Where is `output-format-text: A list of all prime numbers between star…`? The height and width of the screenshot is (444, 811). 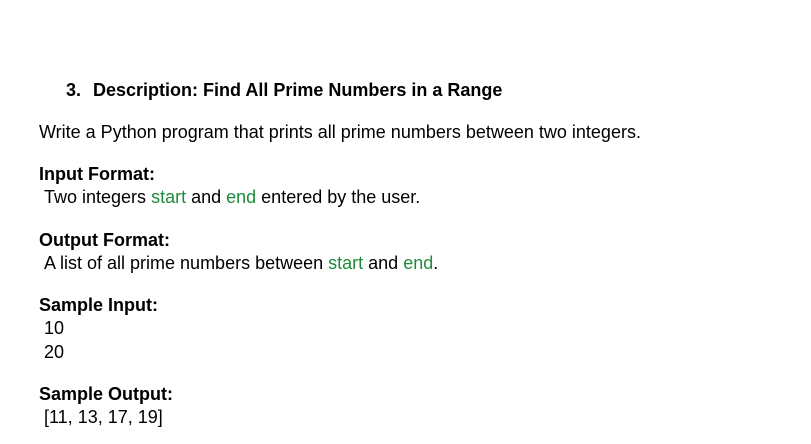 output-format-text: A list of all prime numbers between star… is located at coordinates (241, 263).